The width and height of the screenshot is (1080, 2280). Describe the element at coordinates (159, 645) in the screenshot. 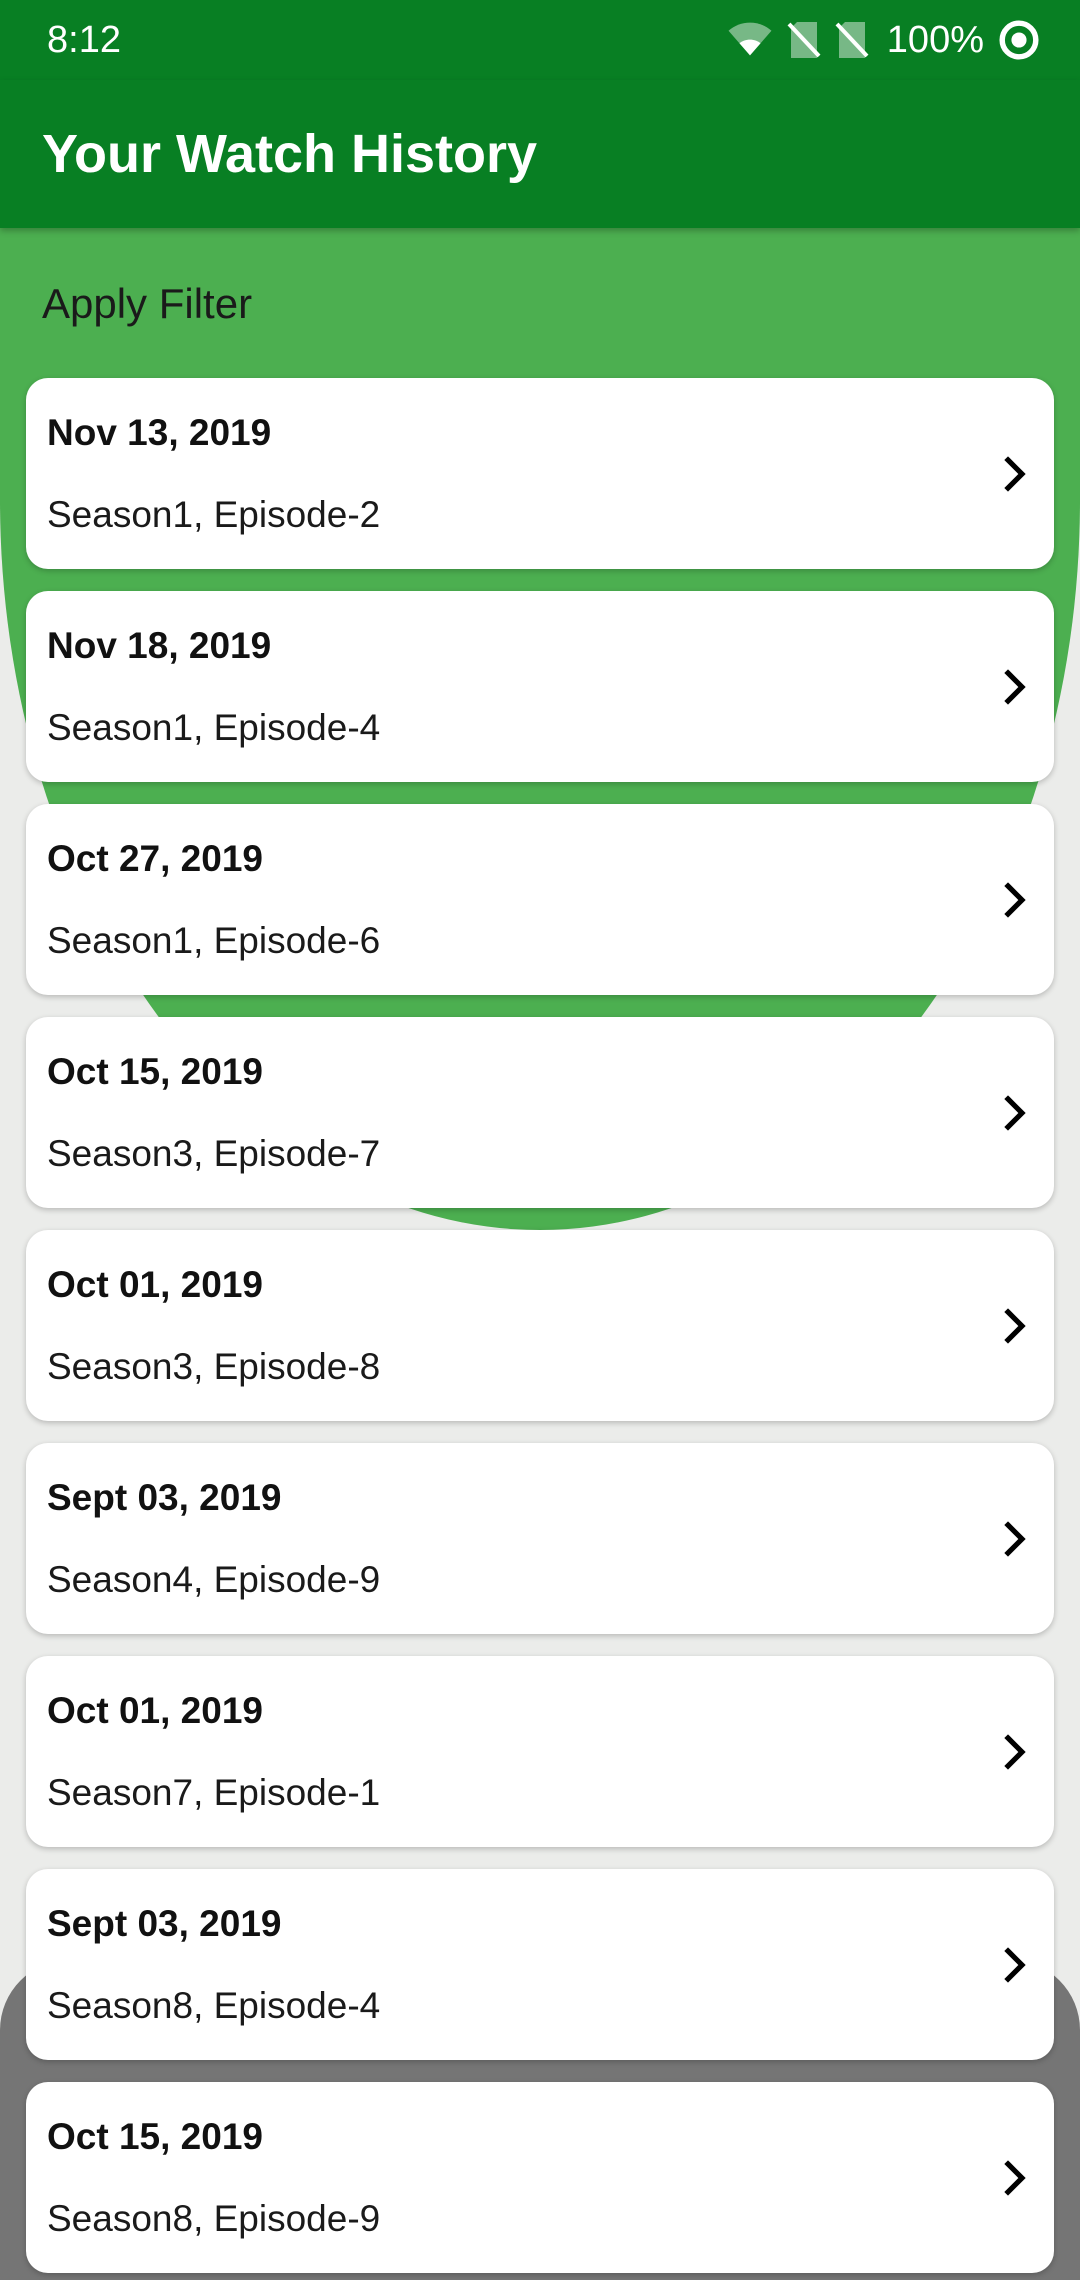

I see `history-item-date: Nov 18, 2019` at that location.